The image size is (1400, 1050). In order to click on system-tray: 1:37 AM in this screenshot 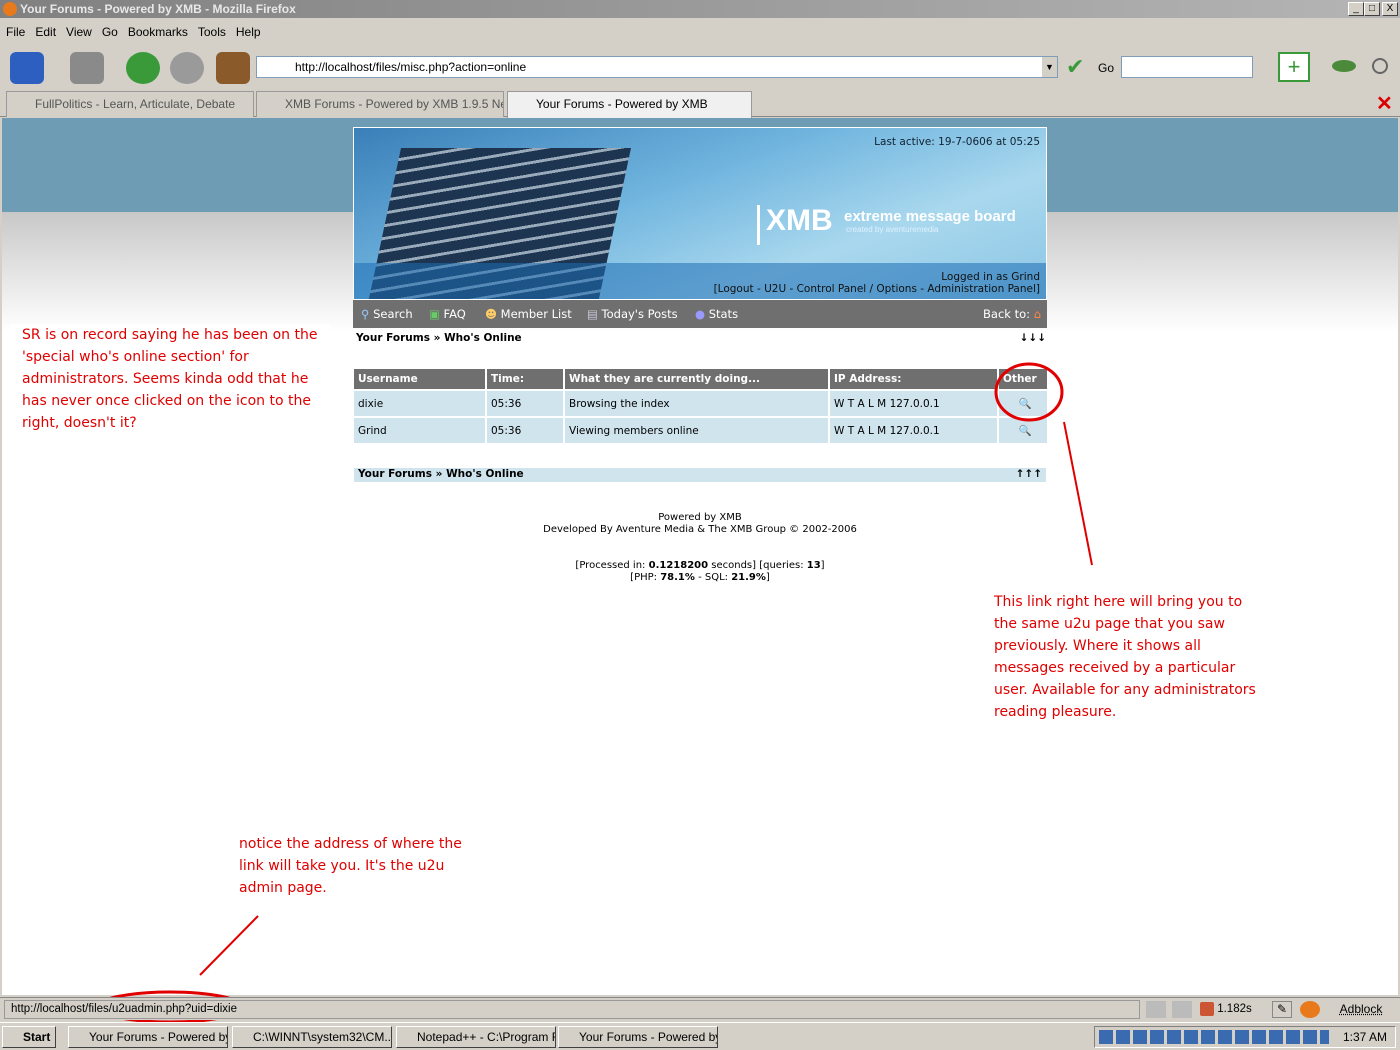, I will do `click(1245, 1037)`.